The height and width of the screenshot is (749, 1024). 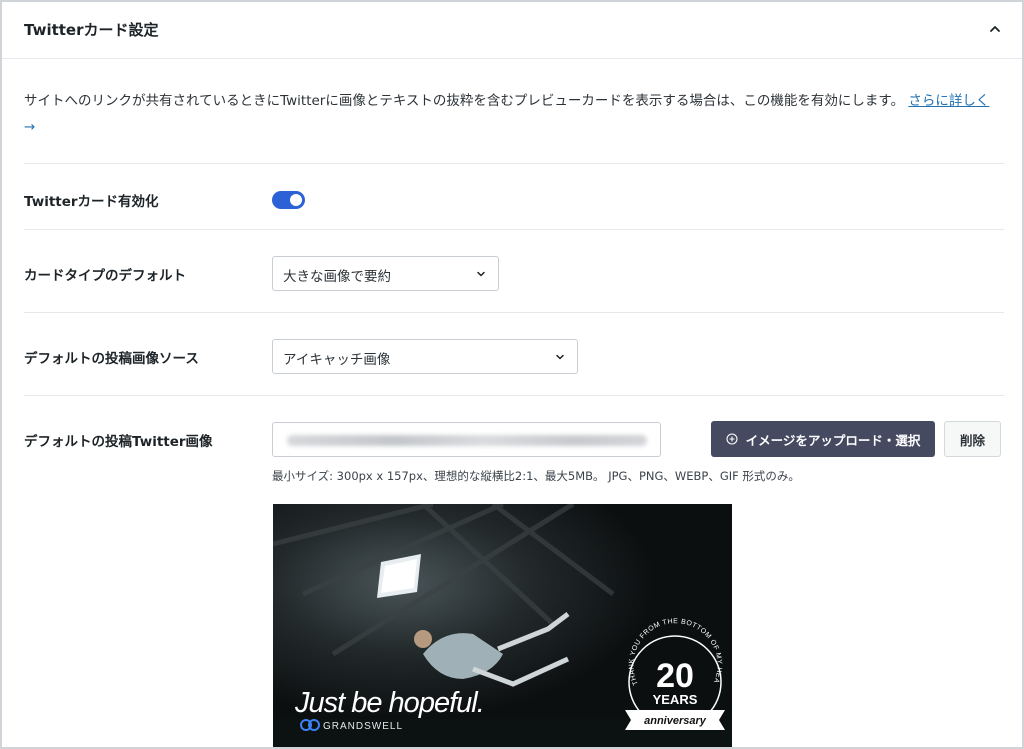 What do you see at coordinates (389, 703) in the screenshot?
I see `preview-tagline: Just be hopeful.` at bounding box center [389, 703].